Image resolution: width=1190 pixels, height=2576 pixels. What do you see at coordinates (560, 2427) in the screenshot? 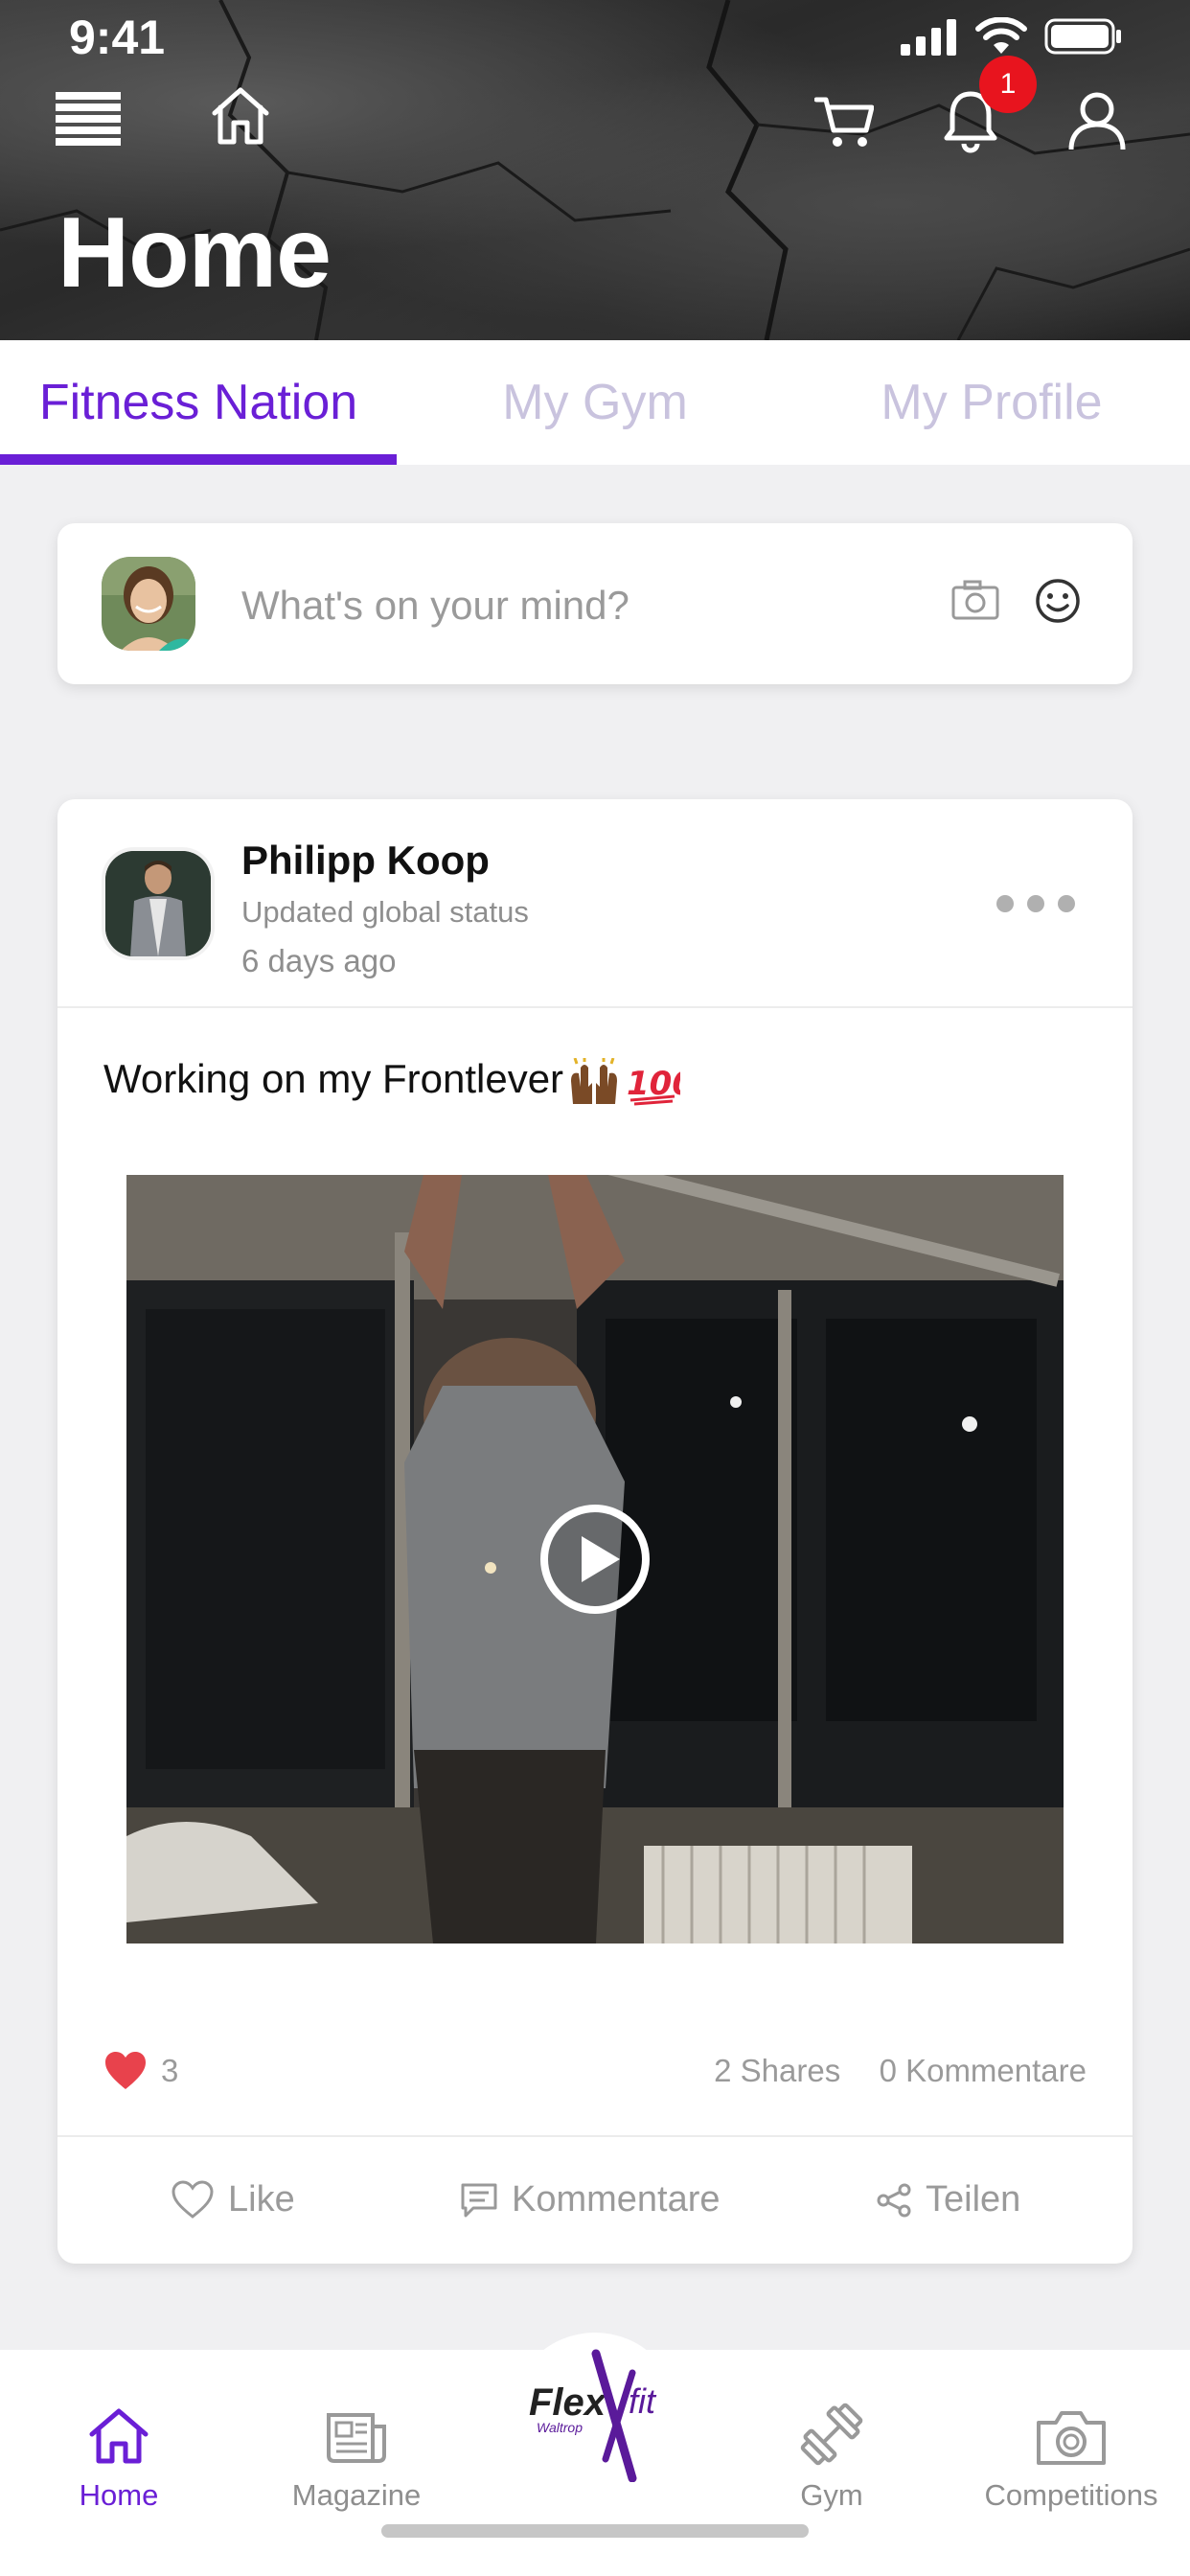
I see `logo-tagline: Waltrop` at bounding box center [560, 2427].